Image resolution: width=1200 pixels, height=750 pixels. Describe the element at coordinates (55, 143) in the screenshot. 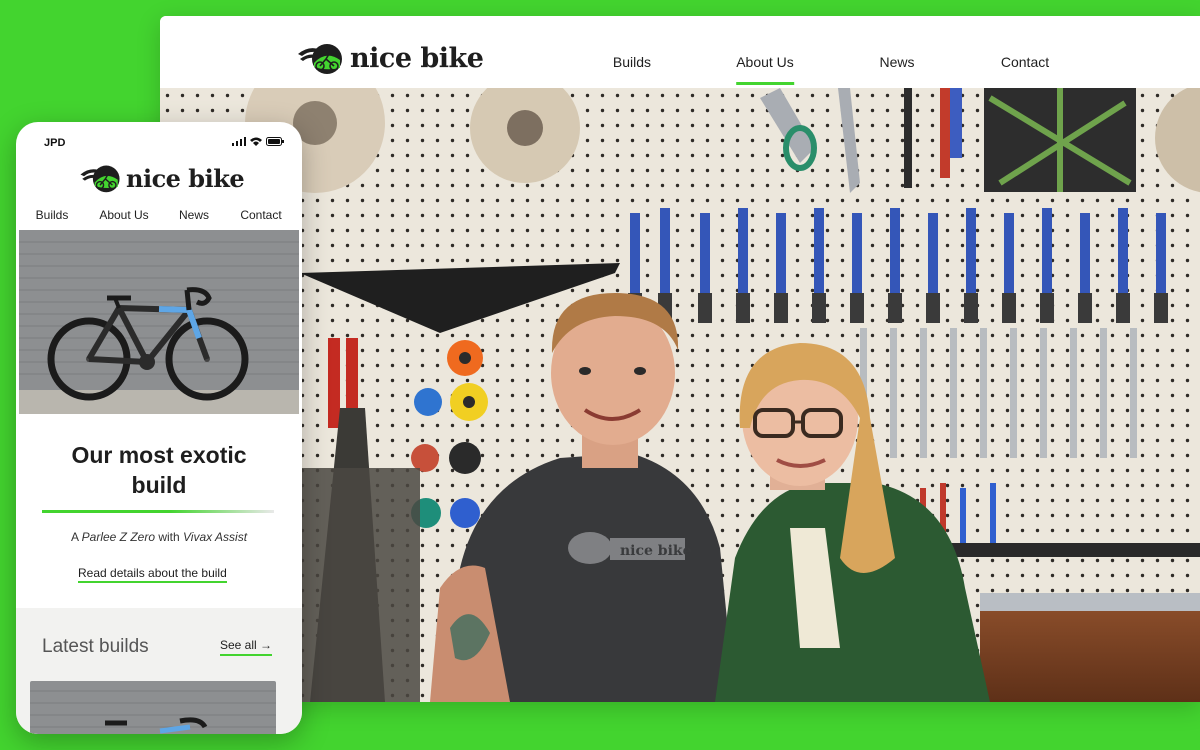

I see `carrier-label: JPD` at that location.